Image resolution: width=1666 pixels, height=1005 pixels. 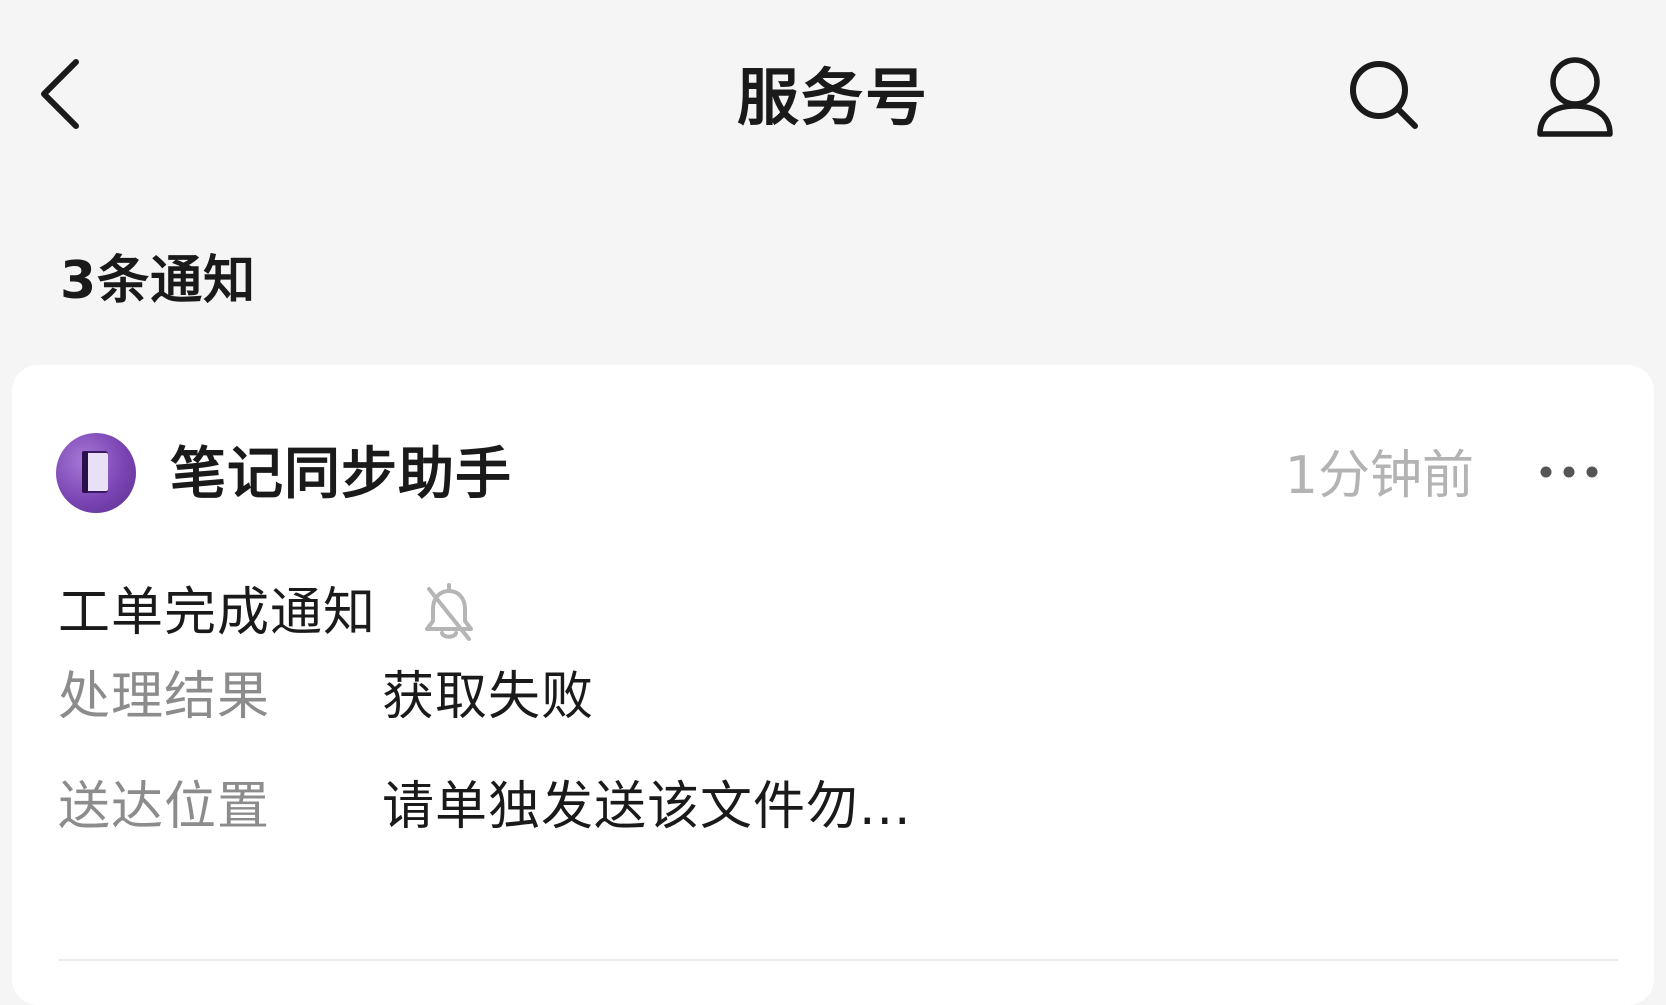 What do you see at coordinates (833, 440) in the screenshot?
I see `card-header: 笔记同步助手 1分钟前` at bounding box center [833, 440].